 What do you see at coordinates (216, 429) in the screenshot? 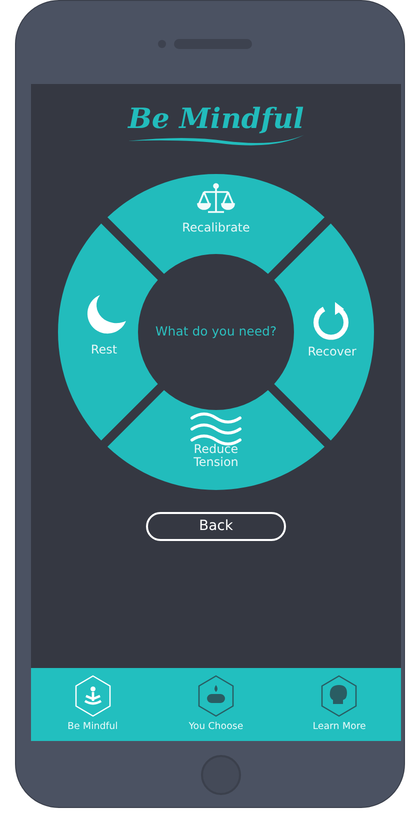
I see `waves-icon` at bounding box center [216, 429].